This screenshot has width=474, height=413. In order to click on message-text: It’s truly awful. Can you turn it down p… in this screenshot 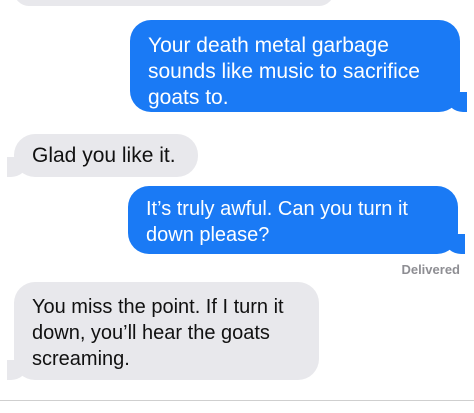, I will do `click(277, 222)`.